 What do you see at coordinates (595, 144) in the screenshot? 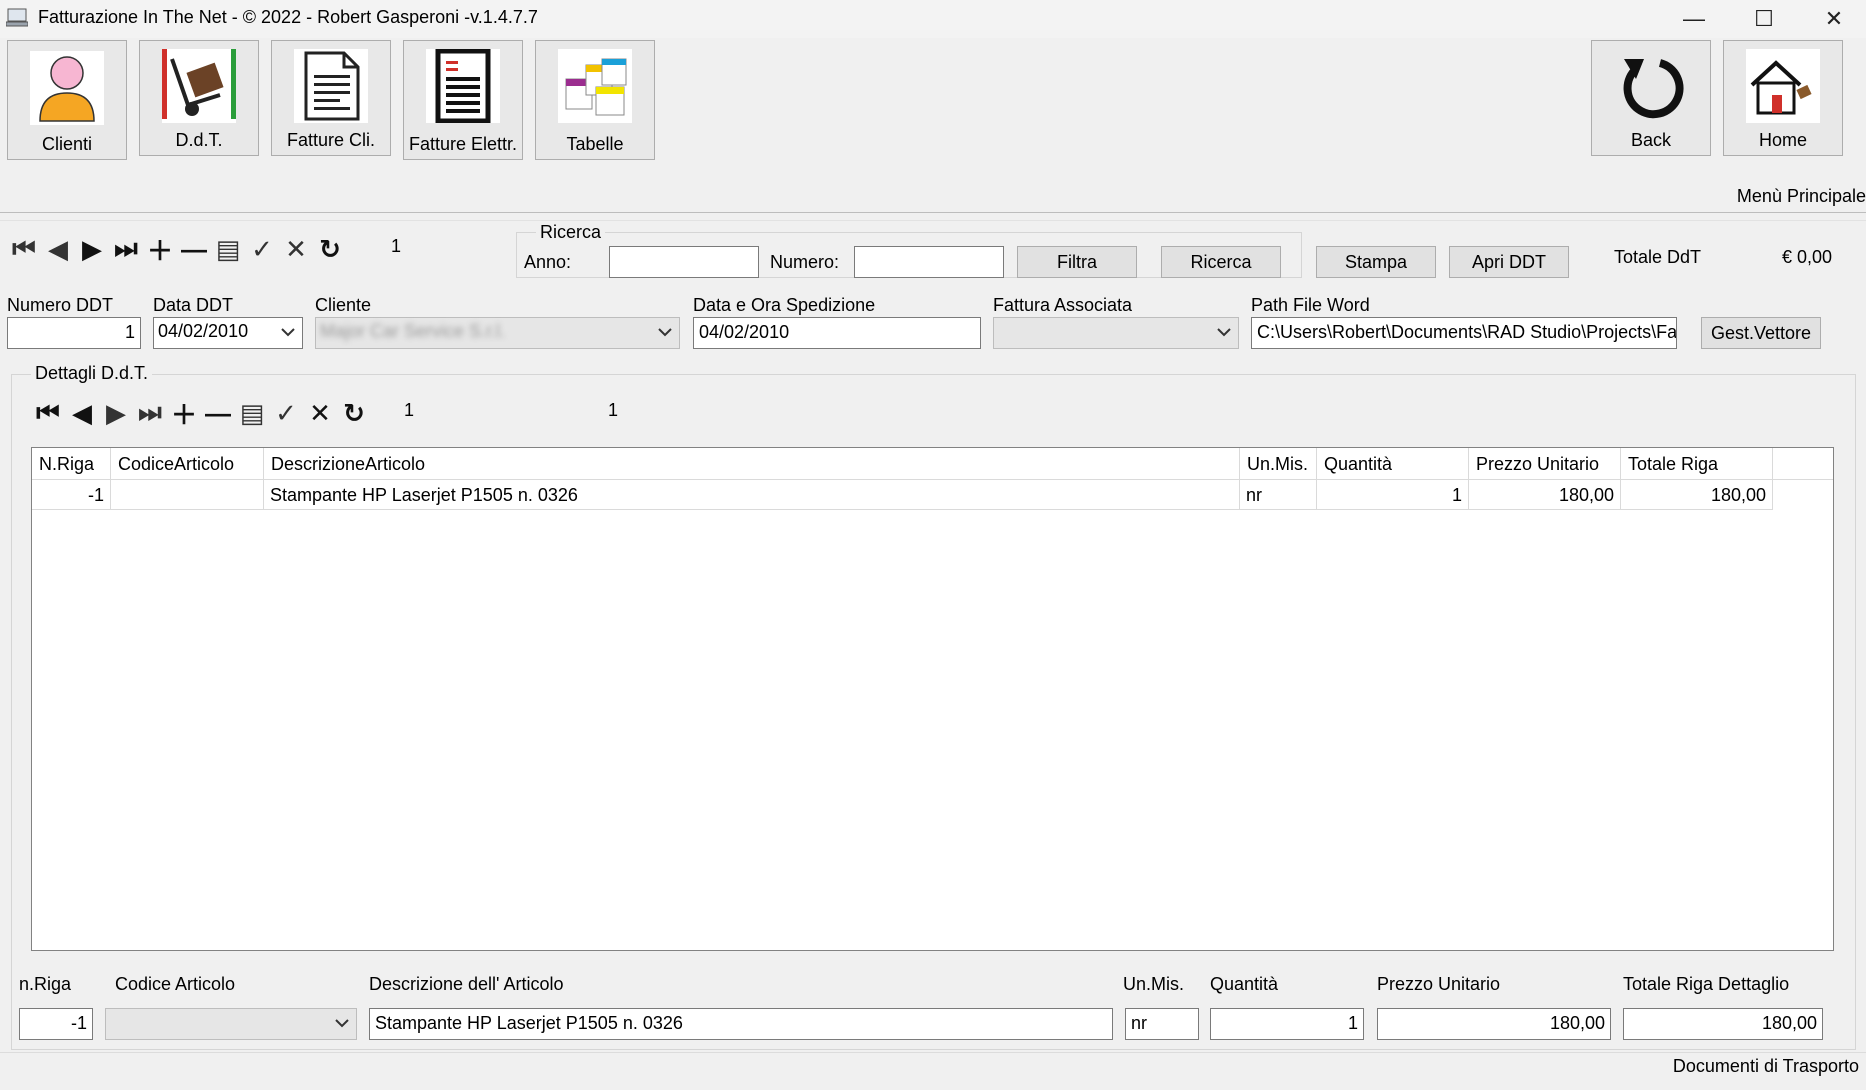
I see `tabelle-label: Tabelle` at bounding box center [595, 144].